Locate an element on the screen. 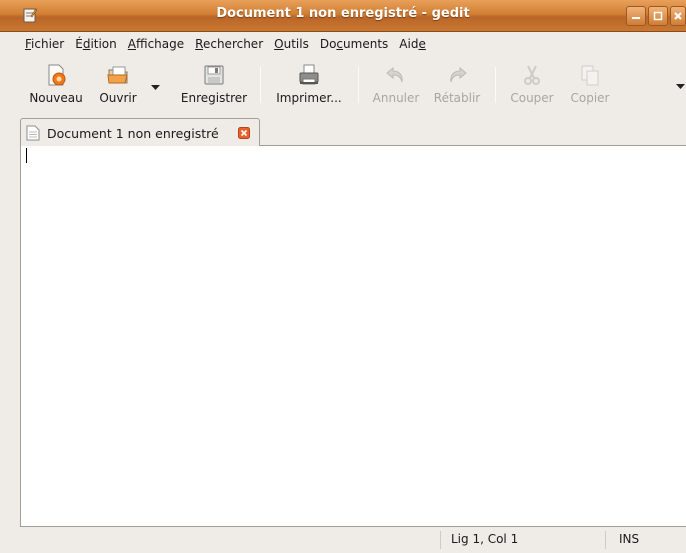 This screenshot has width=686, height=553. menu-documents: Documents is located at coordinates (357, 44).